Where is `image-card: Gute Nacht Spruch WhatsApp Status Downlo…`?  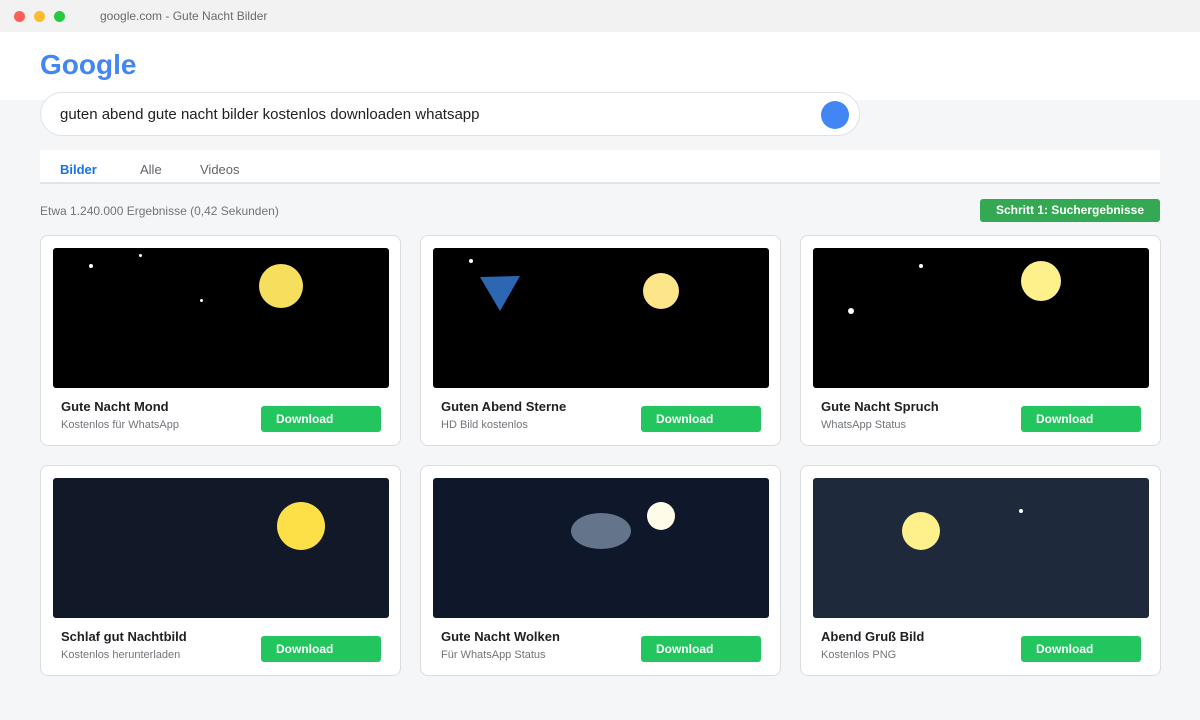 image-card: Gute Nacht Spruch WhatsApp Status Downlo… is located at coordinates (980, 340).